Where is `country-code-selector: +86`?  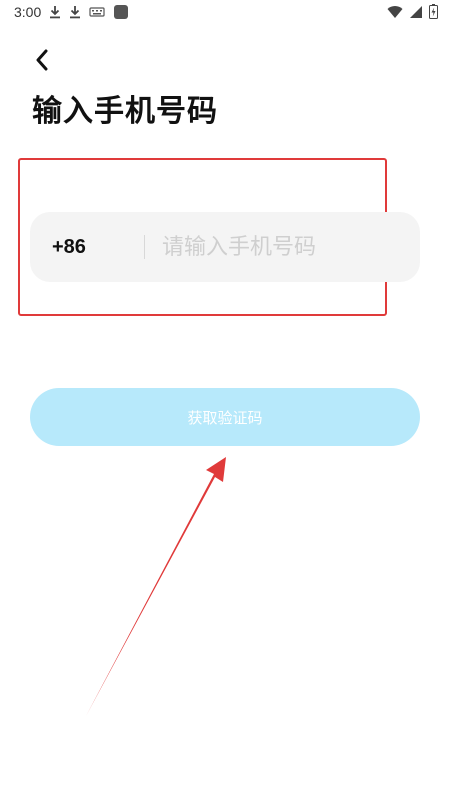 country-code-selector: +86 is located at coordinates (69, 247).